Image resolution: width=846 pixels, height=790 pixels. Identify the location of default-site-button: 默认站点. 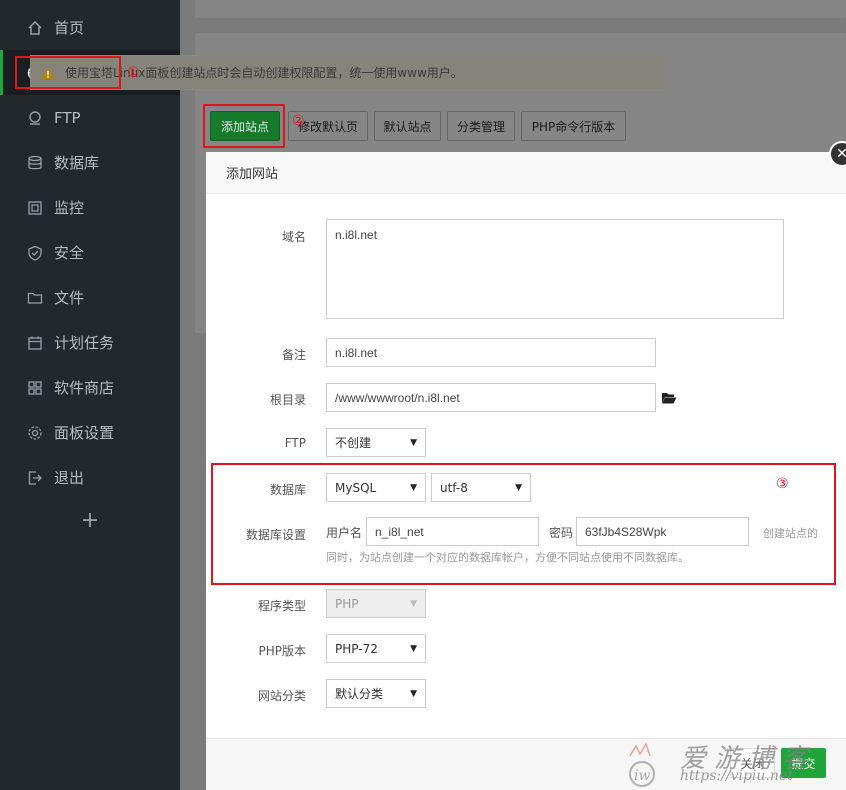
(407, 126).